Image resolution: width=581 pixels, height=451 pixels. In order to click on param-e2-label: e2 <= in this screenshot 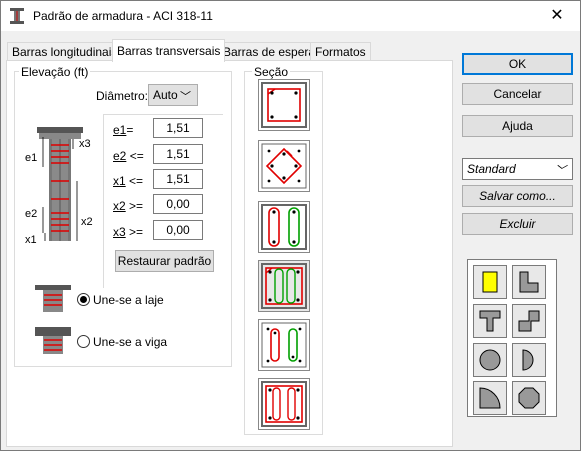, I will do `click(128, 156)`.